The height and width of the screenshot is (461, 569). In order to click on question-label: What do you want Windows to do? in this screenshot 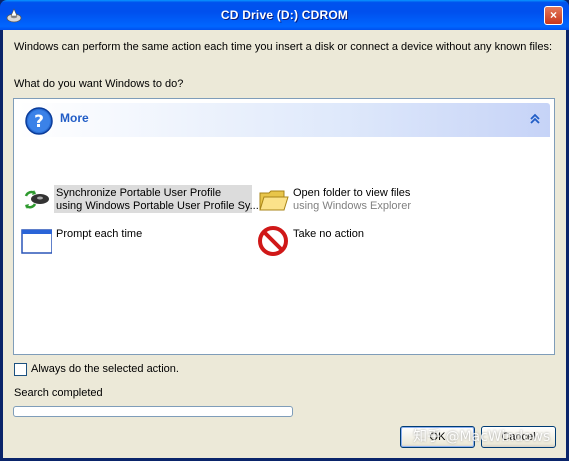, I will do `click(99, 84)`.